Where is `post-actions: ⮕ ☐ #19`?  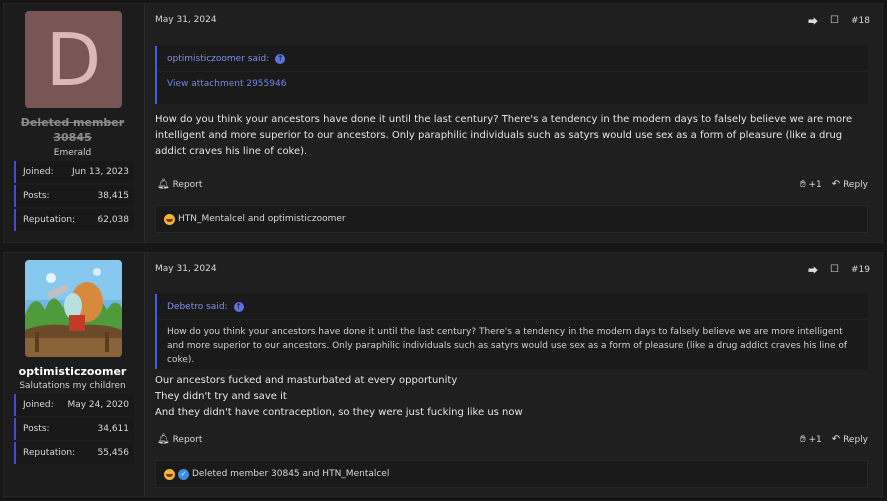
post-actions: ⮕ ☐ #19 is located at coordinates (839, 269).